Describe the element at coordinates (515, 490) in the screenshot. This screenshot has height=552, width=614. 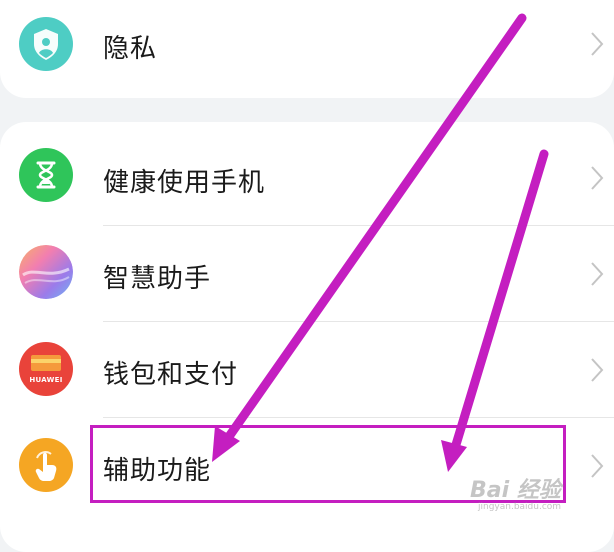
I see `watermark-main-text: Bai 经验` at that location.